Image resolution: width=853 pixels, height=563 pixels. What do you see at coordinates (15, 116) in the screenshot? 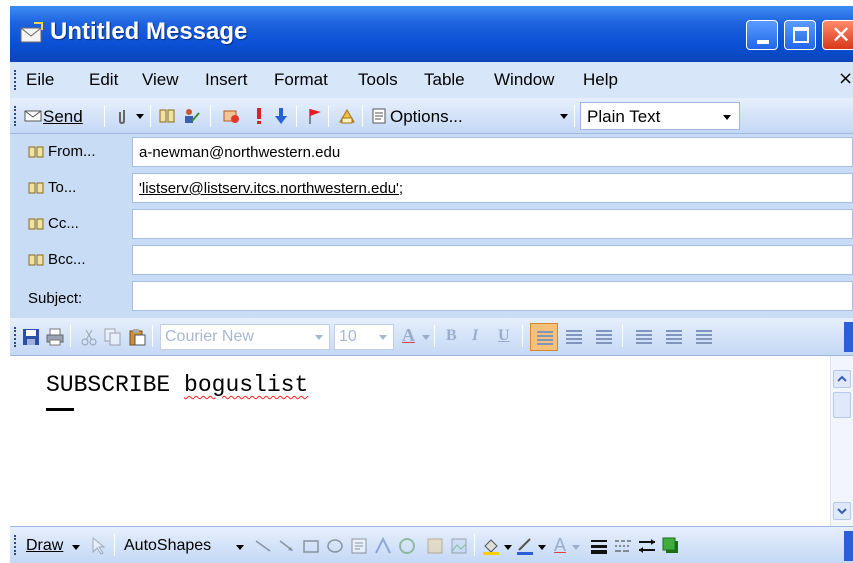
I see `toolbar-grip` at bounding box center [15, 116].